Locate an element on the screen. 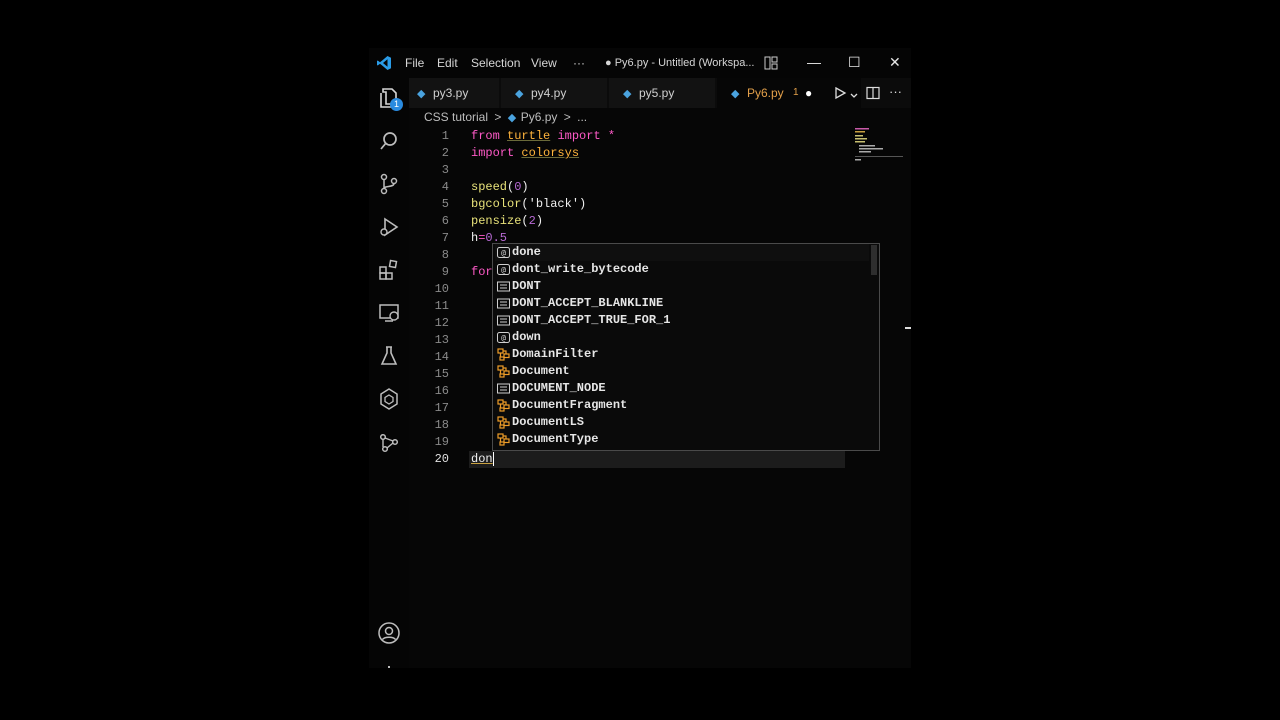 The height and width of the screenshot is (720, 1280). typed-text: don is located at coordinates (482, 459).